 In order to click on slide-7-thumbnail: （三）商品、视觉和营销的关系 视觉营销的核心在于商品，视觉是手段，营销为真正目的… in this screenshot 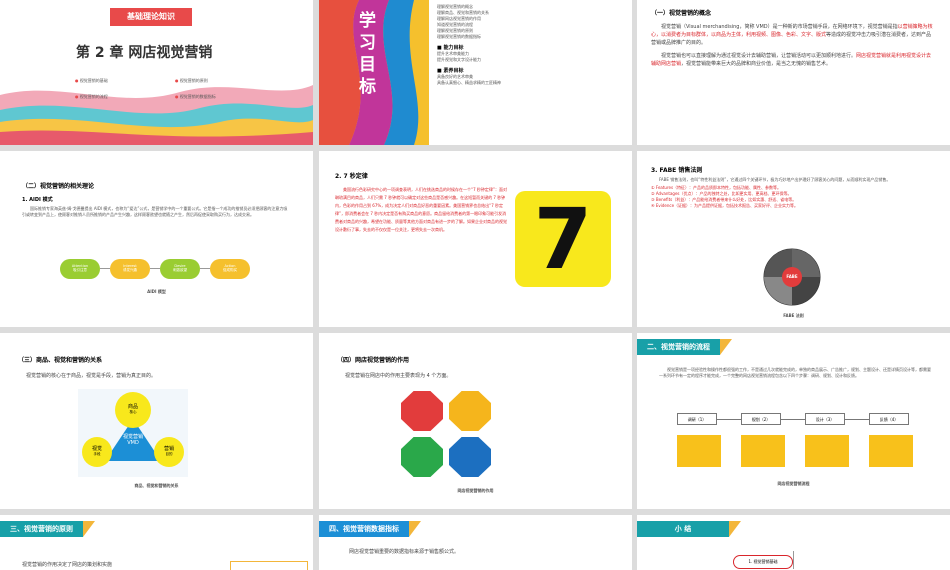, I will do `click(156, 421)`.